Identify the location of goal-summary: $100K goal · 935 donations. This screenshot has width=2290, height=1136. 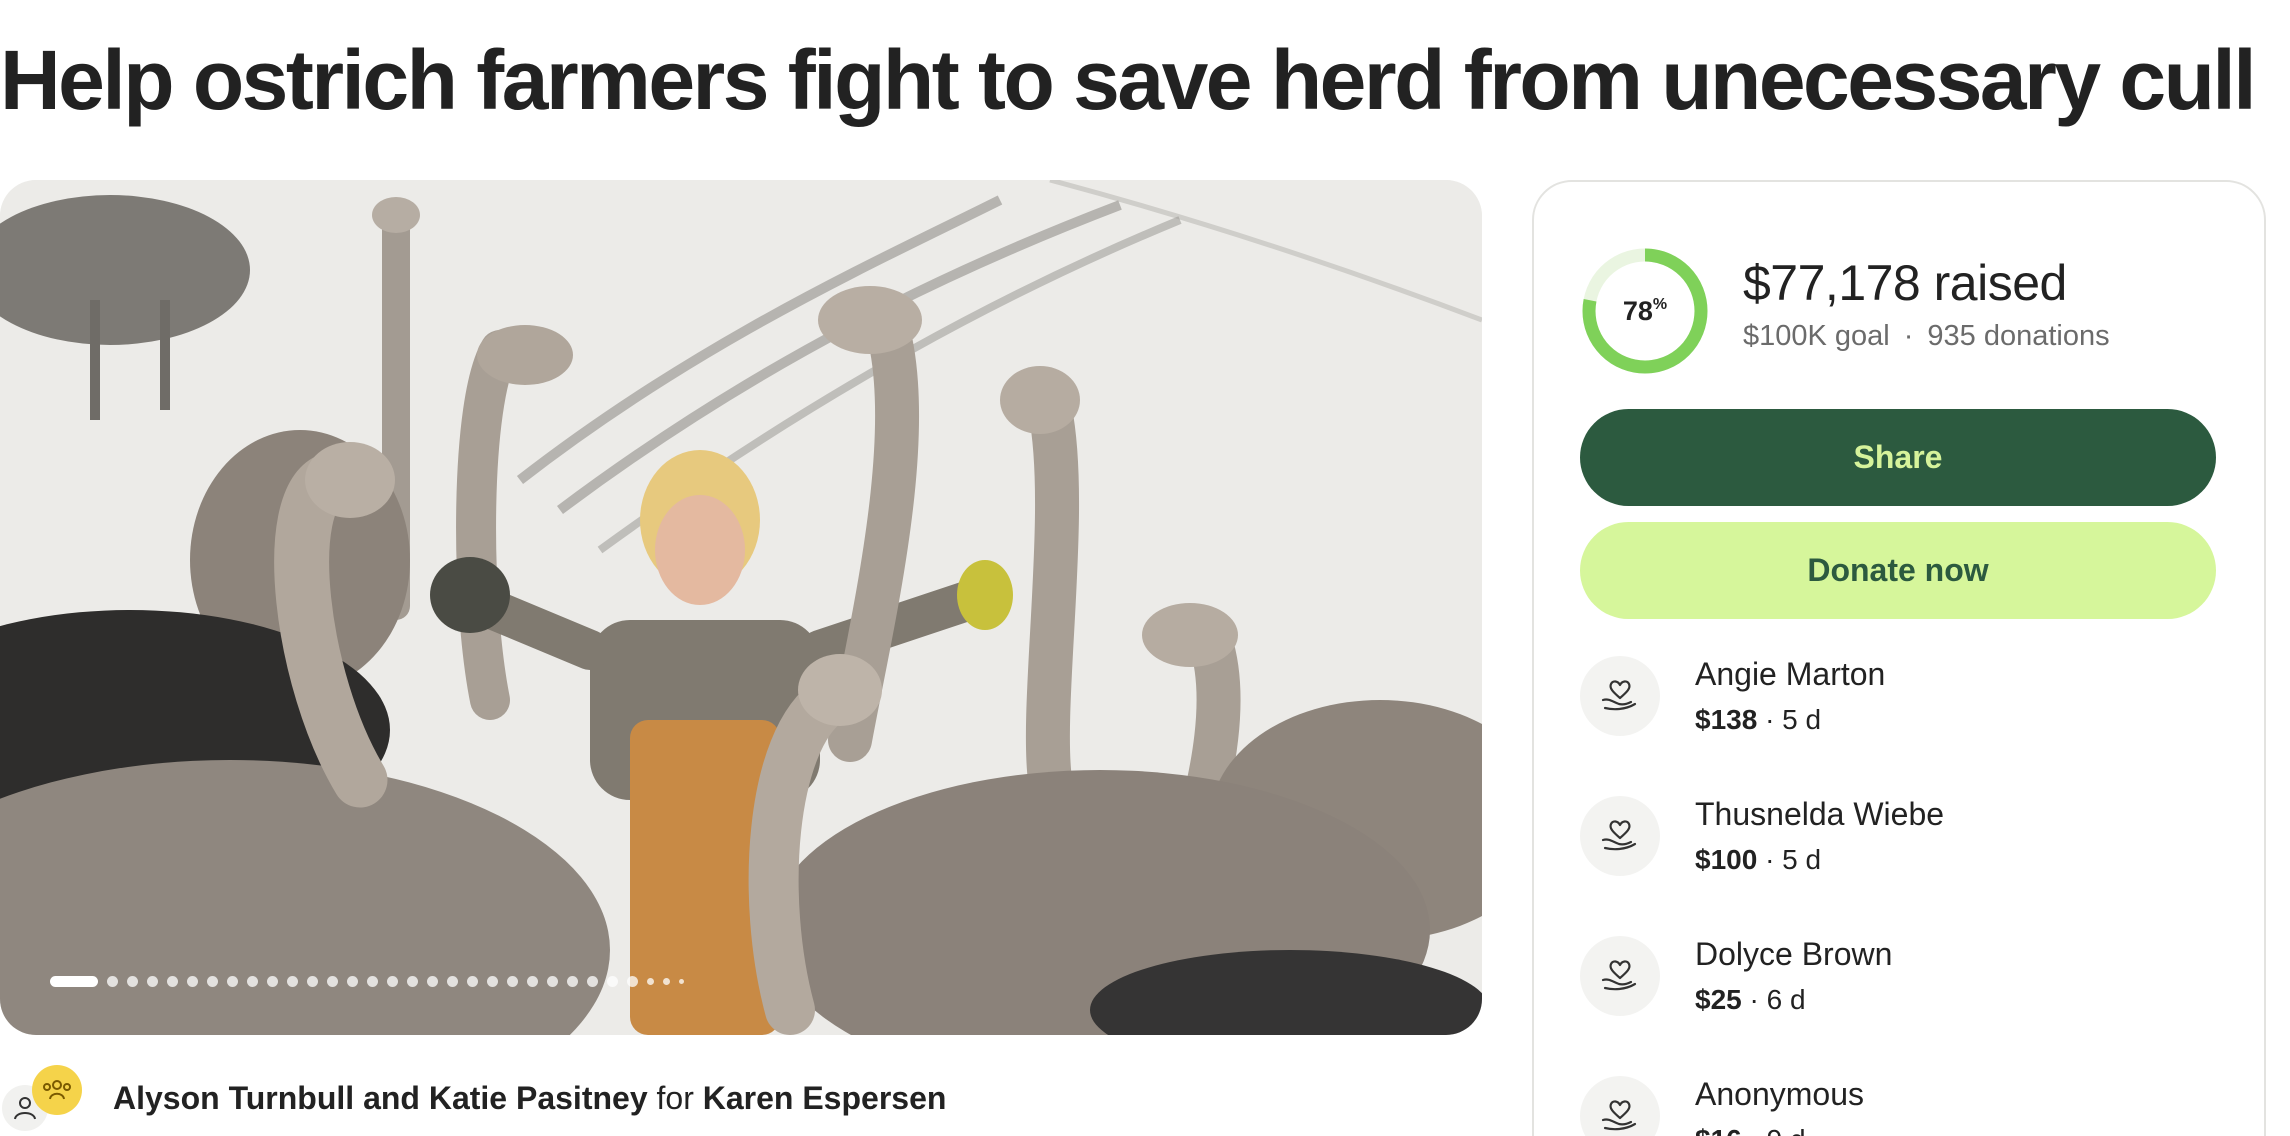
(1926, 336).